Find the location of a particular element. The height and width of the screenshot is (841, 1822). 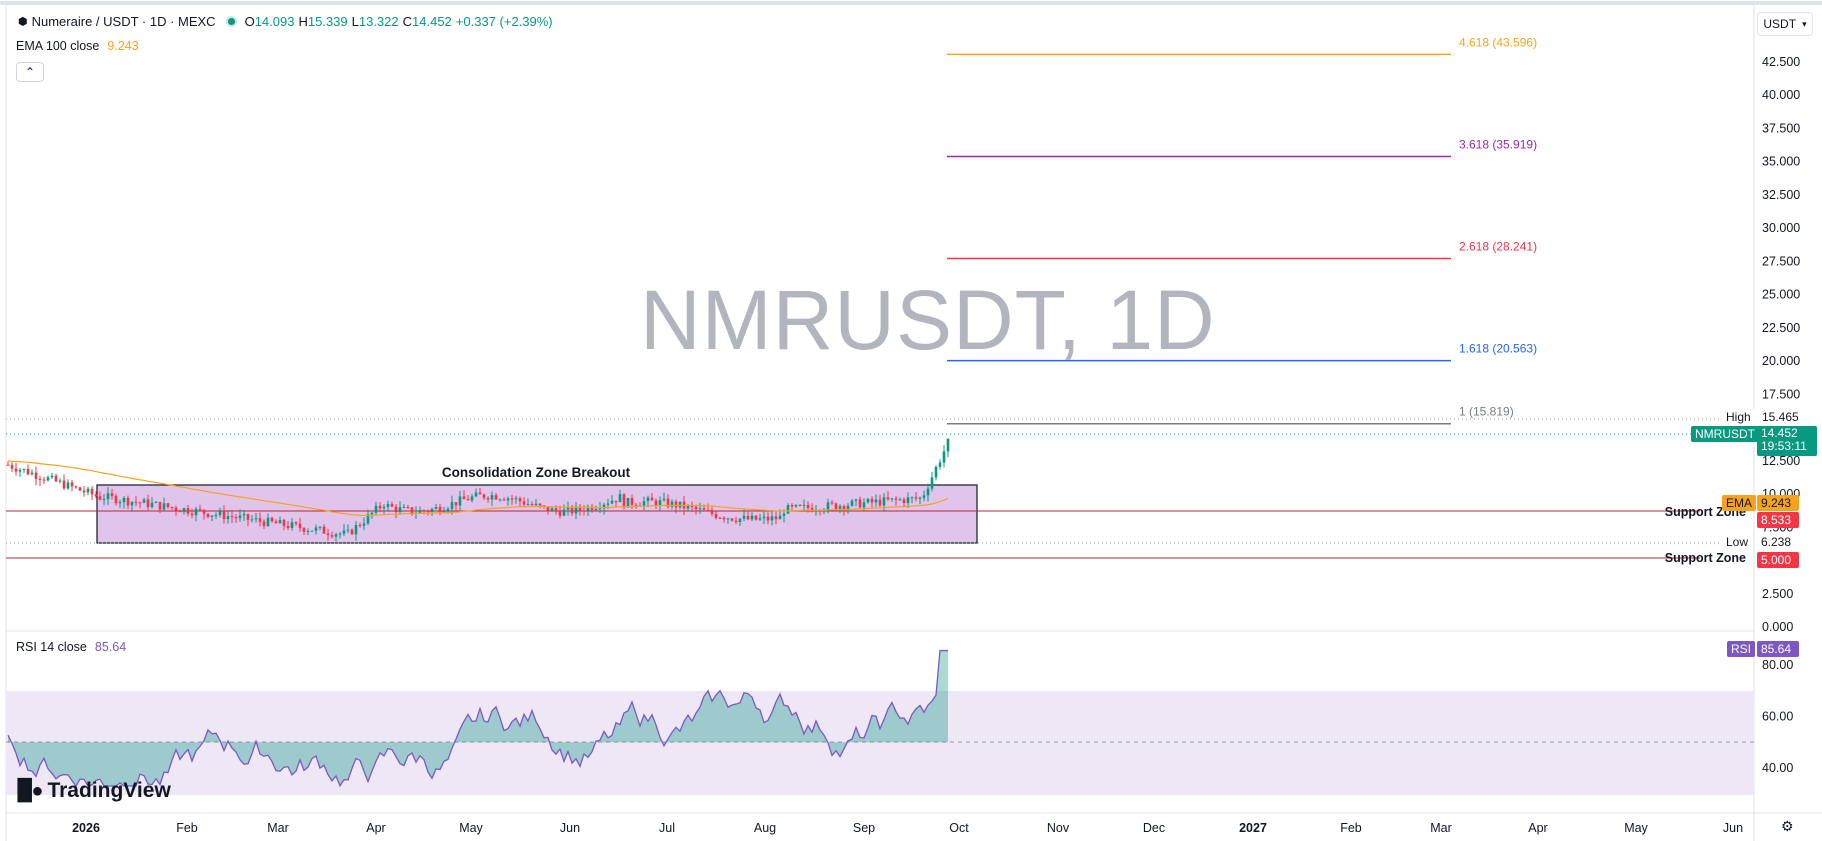

ema-legend: EMA 100 close 9.243 is located at coordinates (79, 46).